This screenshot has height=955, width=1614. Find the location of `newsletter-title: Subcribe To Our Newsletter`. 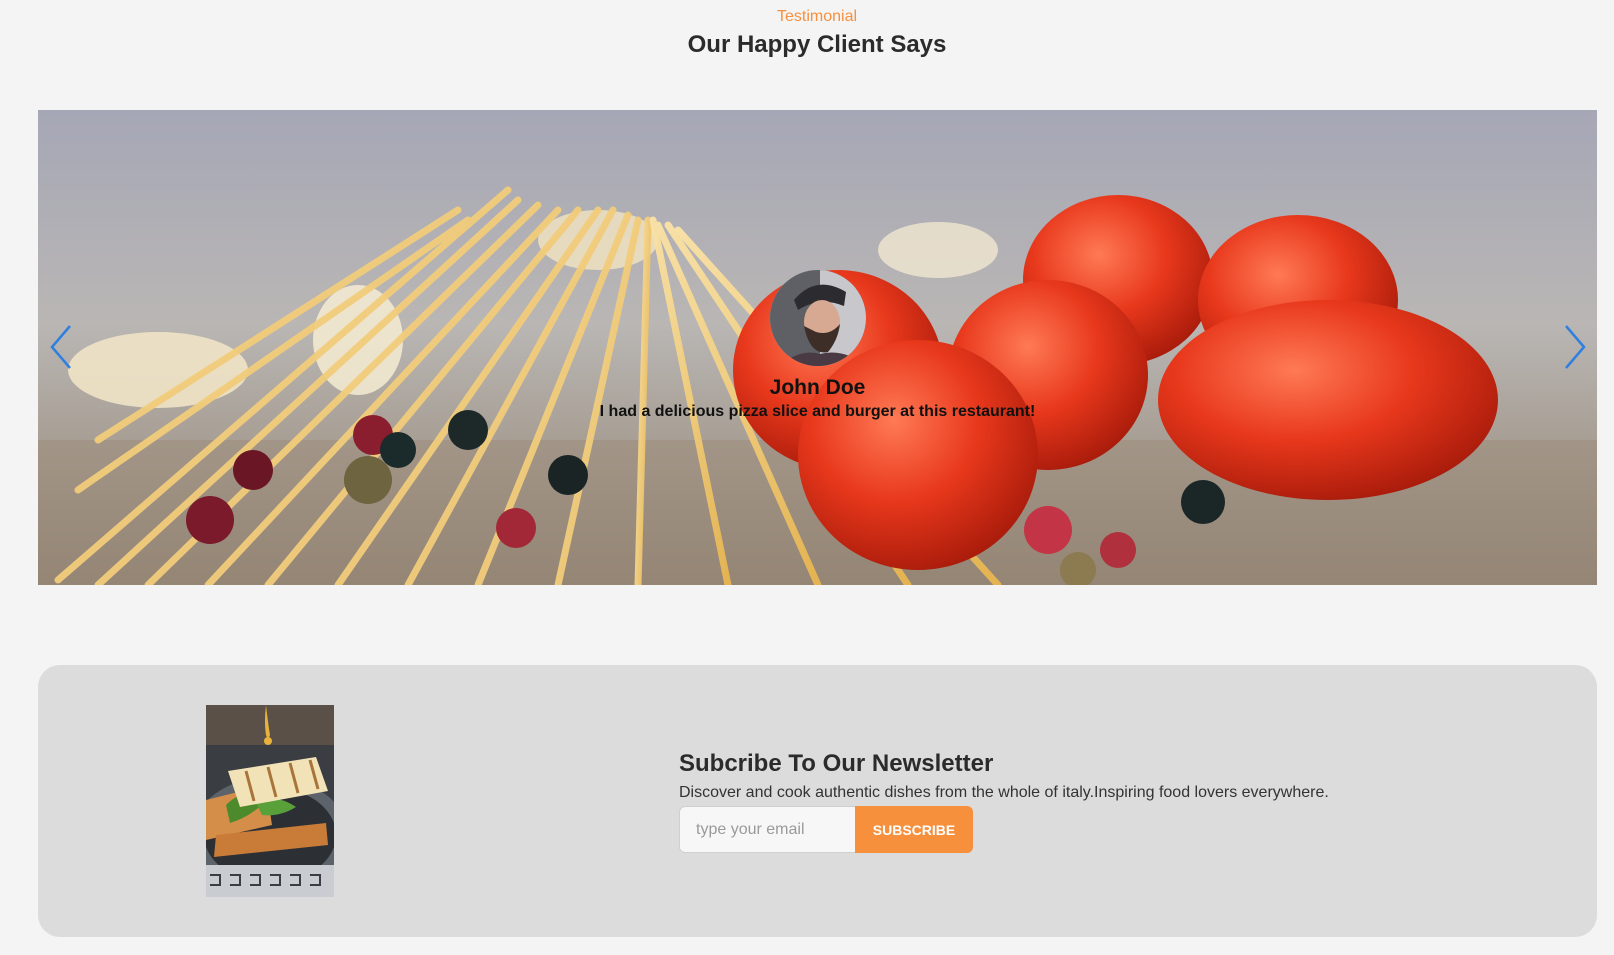

newsletter-title: Subcribe To Our Newsletter is located at coordinates (836, 763).